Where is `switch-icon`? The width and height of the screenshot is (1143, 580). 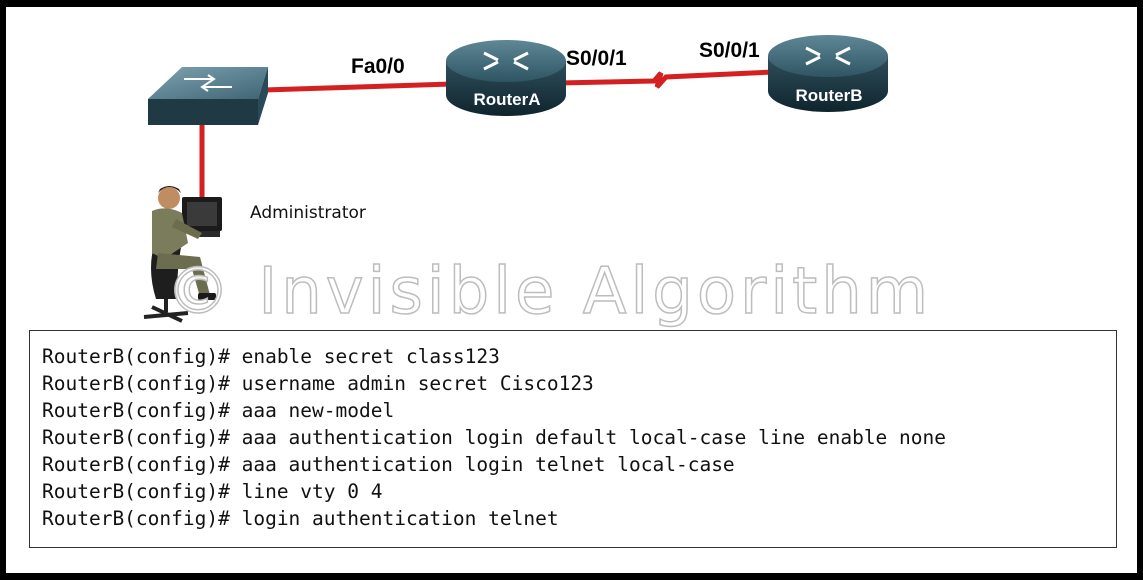
switch-icon is located at coordinates (208, 96).